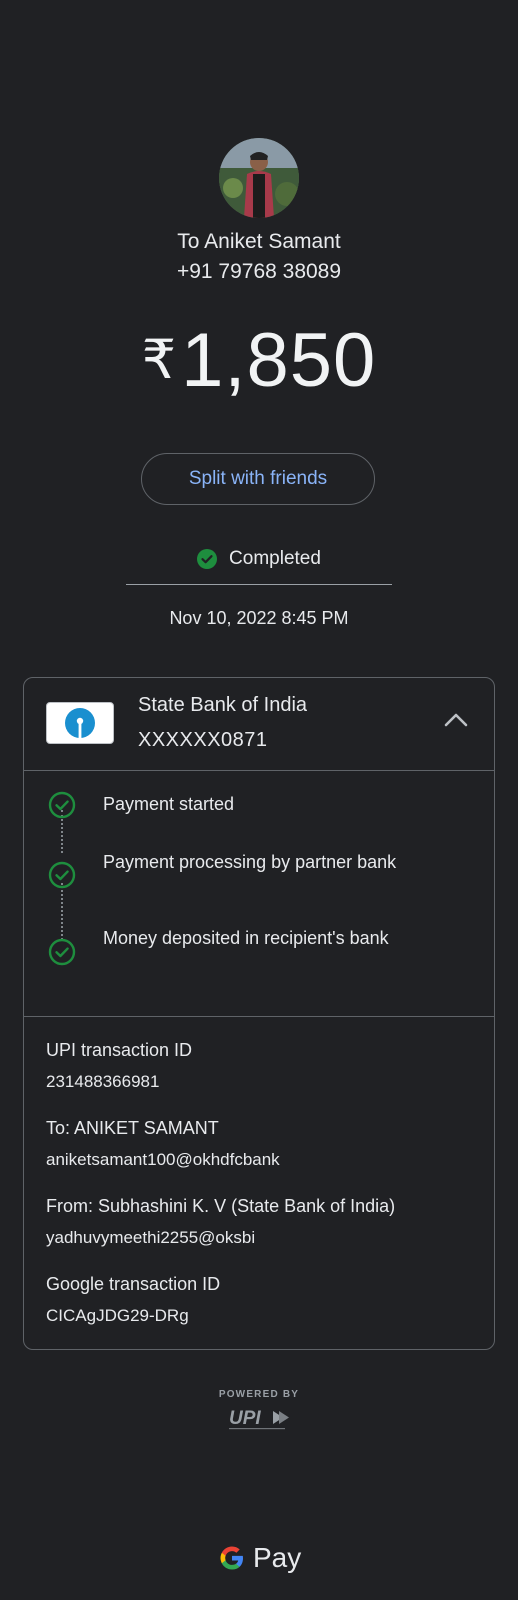 This screenshot has width=518, height=1600. Describe the element at coordinates (132, 1128) in the screenshot. I see `to-label: To: ANIKET SAMANT` at that location.